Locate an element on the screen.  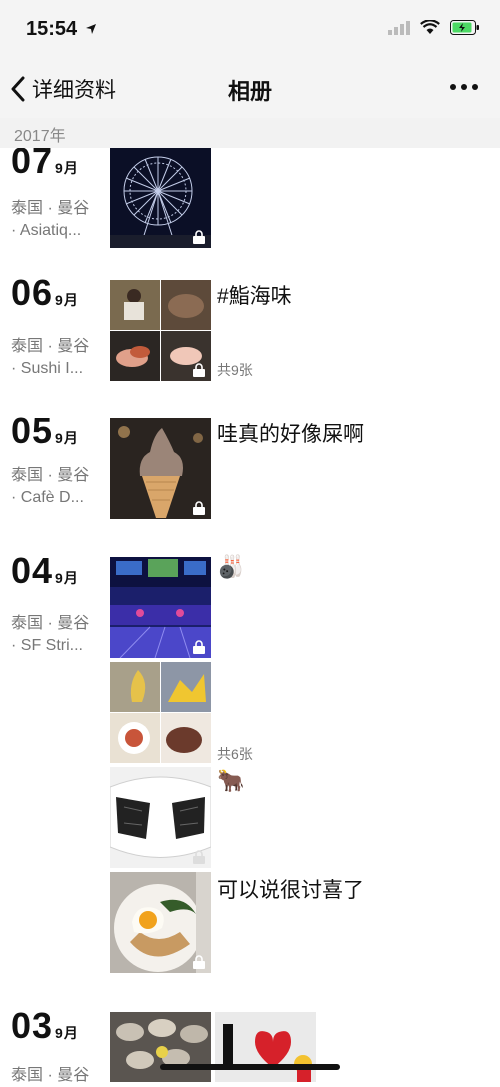
more-icon is located at coordinates (464, 87).